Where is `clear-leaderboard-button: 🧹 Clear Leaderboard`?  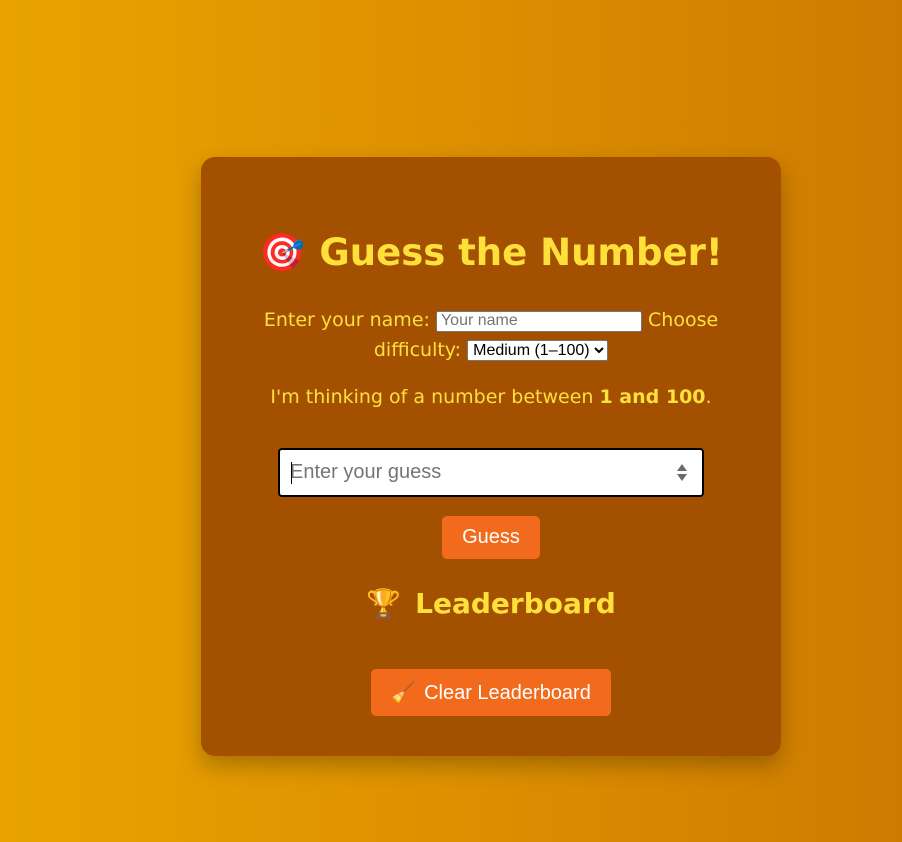
clear-leaderboard-button: 🧹 Clear Leaderboard is located at coordinates (491, 692).